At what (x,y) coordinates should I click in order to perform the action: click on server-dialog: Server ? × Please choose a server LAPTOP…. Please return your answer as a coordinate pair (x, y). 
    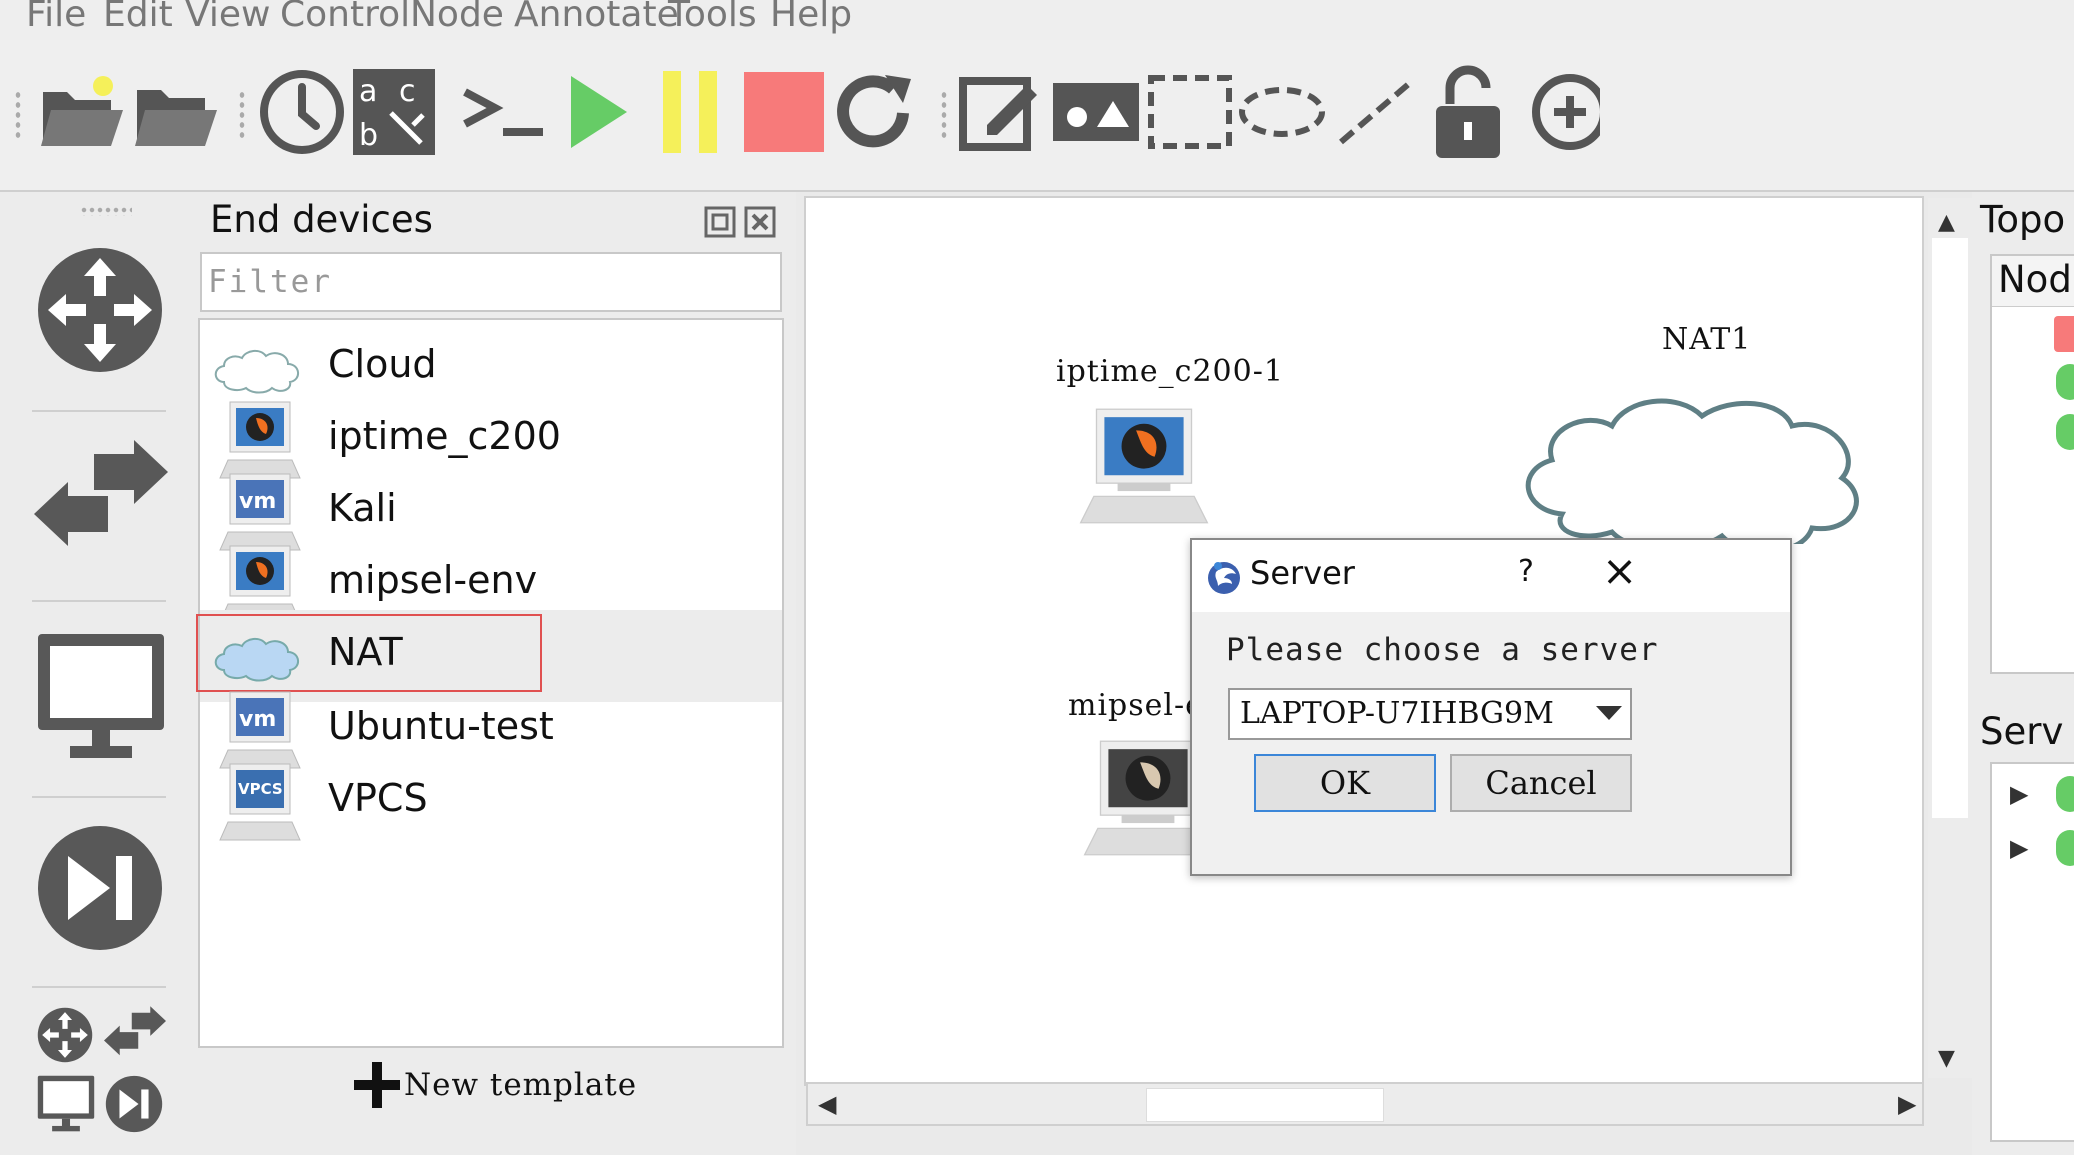
    Looking at the image, I should click on (1491, 707).